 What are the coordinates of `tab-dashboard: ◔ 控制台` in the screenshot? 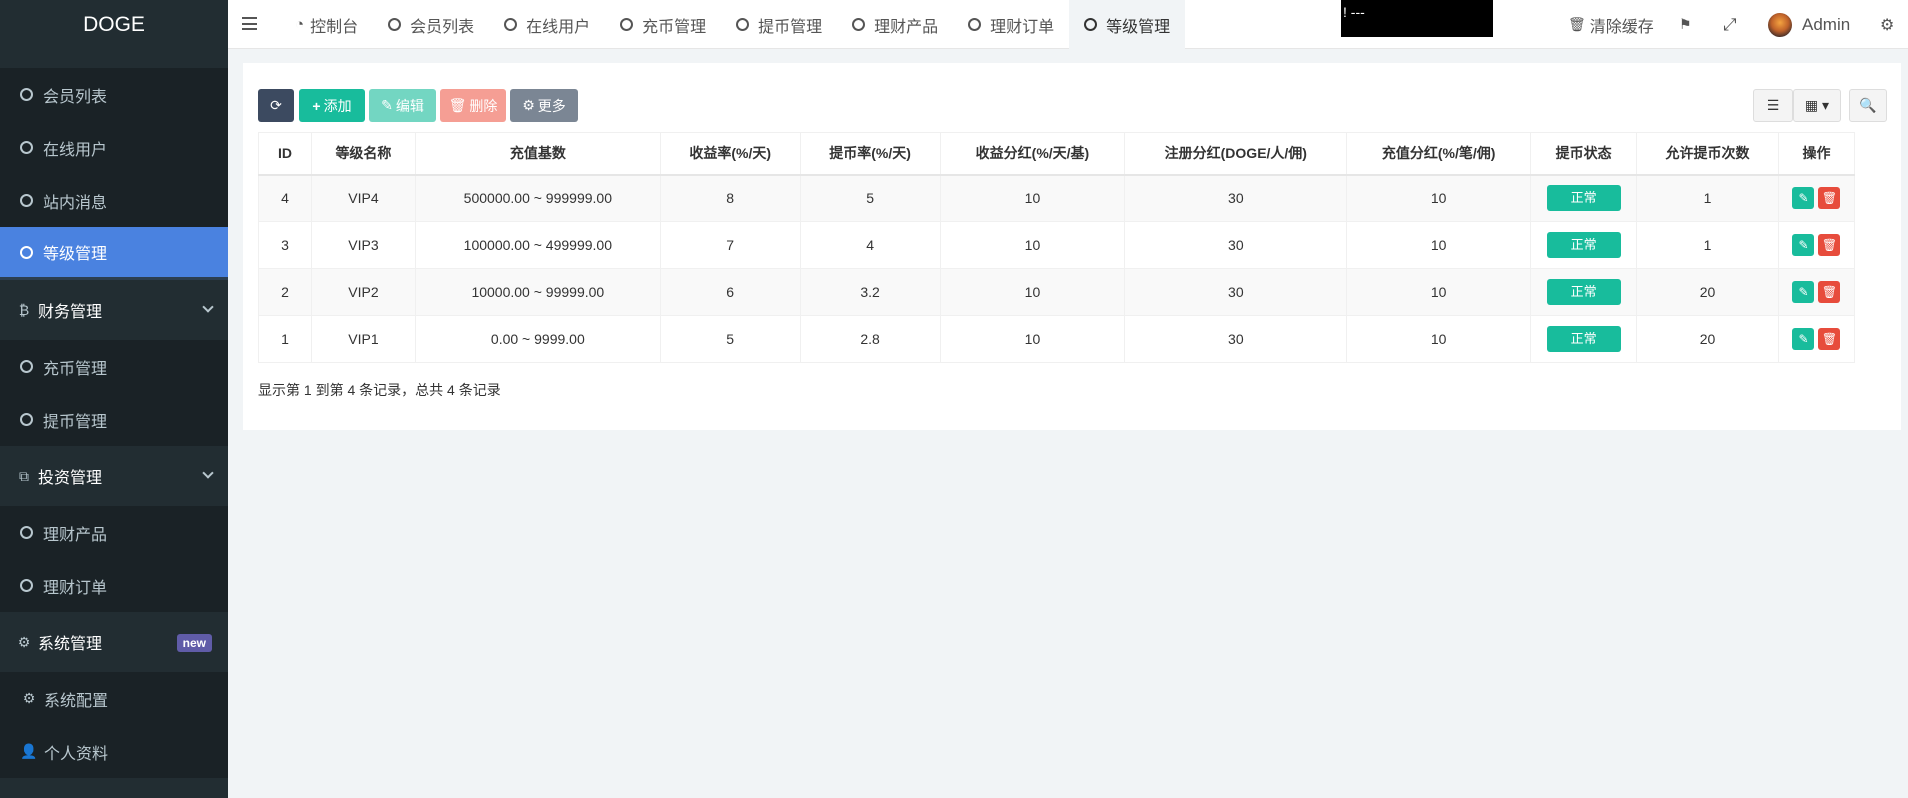 It's located at (326, 24).